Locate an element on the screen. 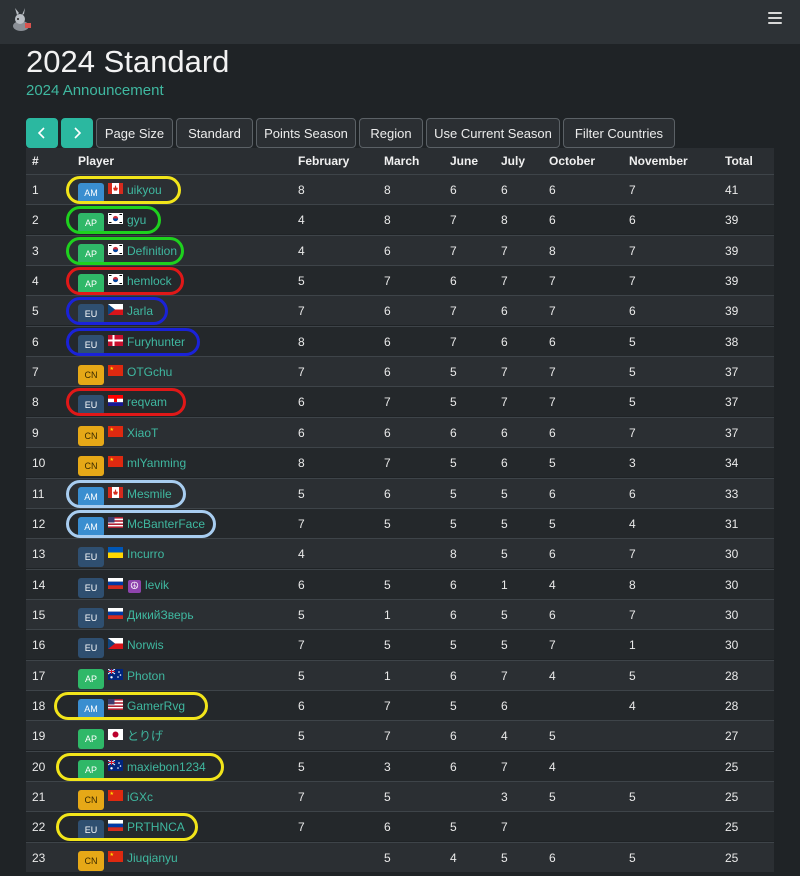 This screenshot has height=876, width=800. announcement-link: 2024 Announcement is located at coordinates (95, 90).